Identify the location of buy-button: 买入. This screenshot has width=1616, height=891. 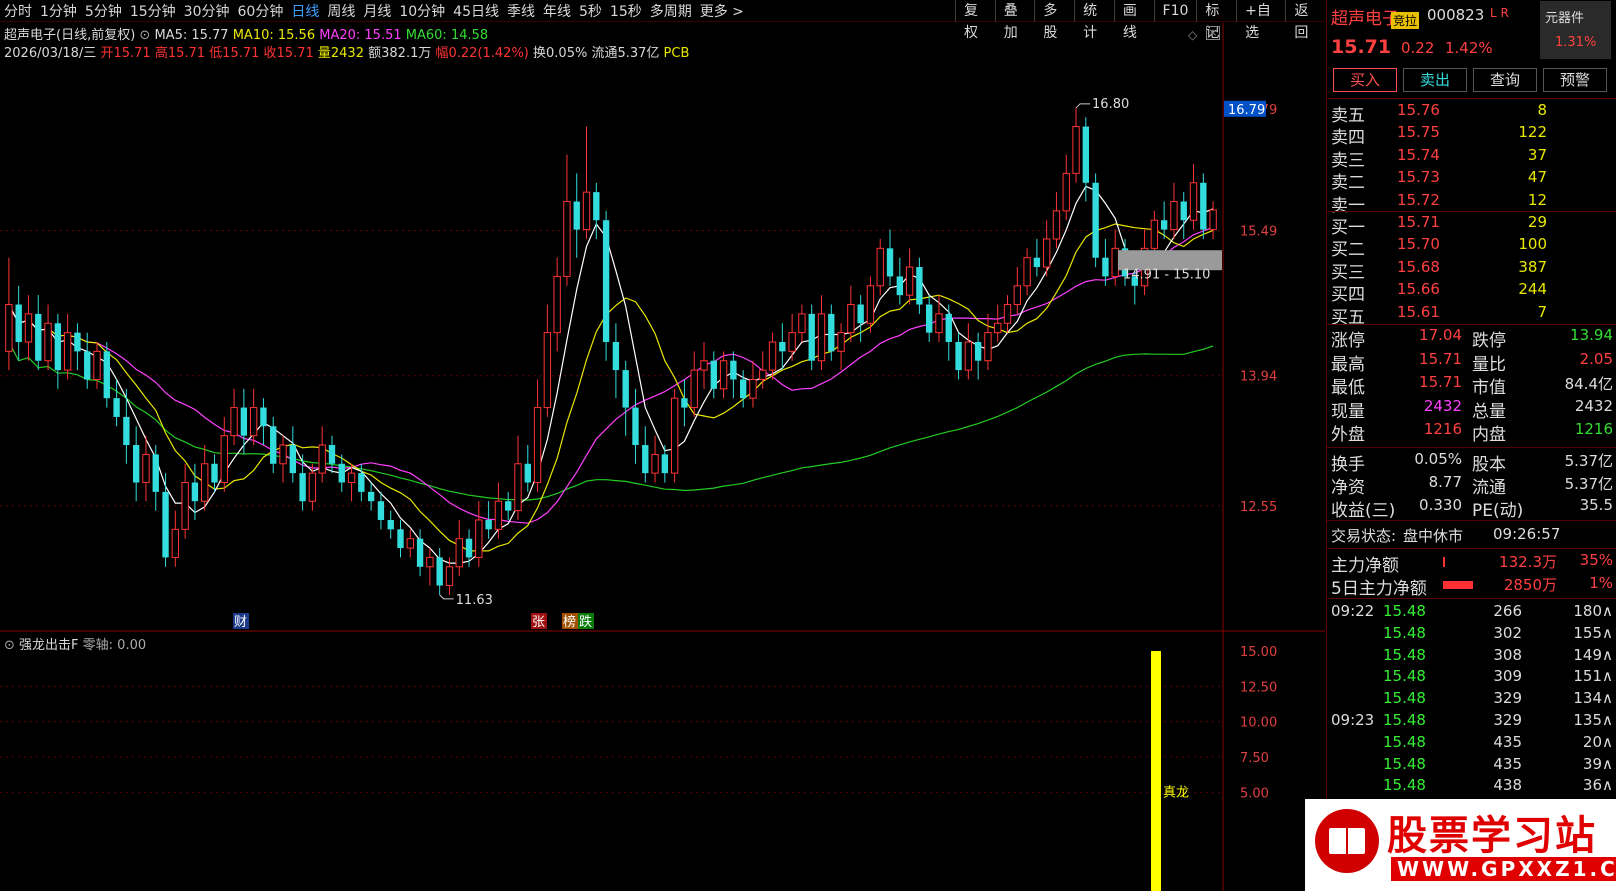
(1365, 80).